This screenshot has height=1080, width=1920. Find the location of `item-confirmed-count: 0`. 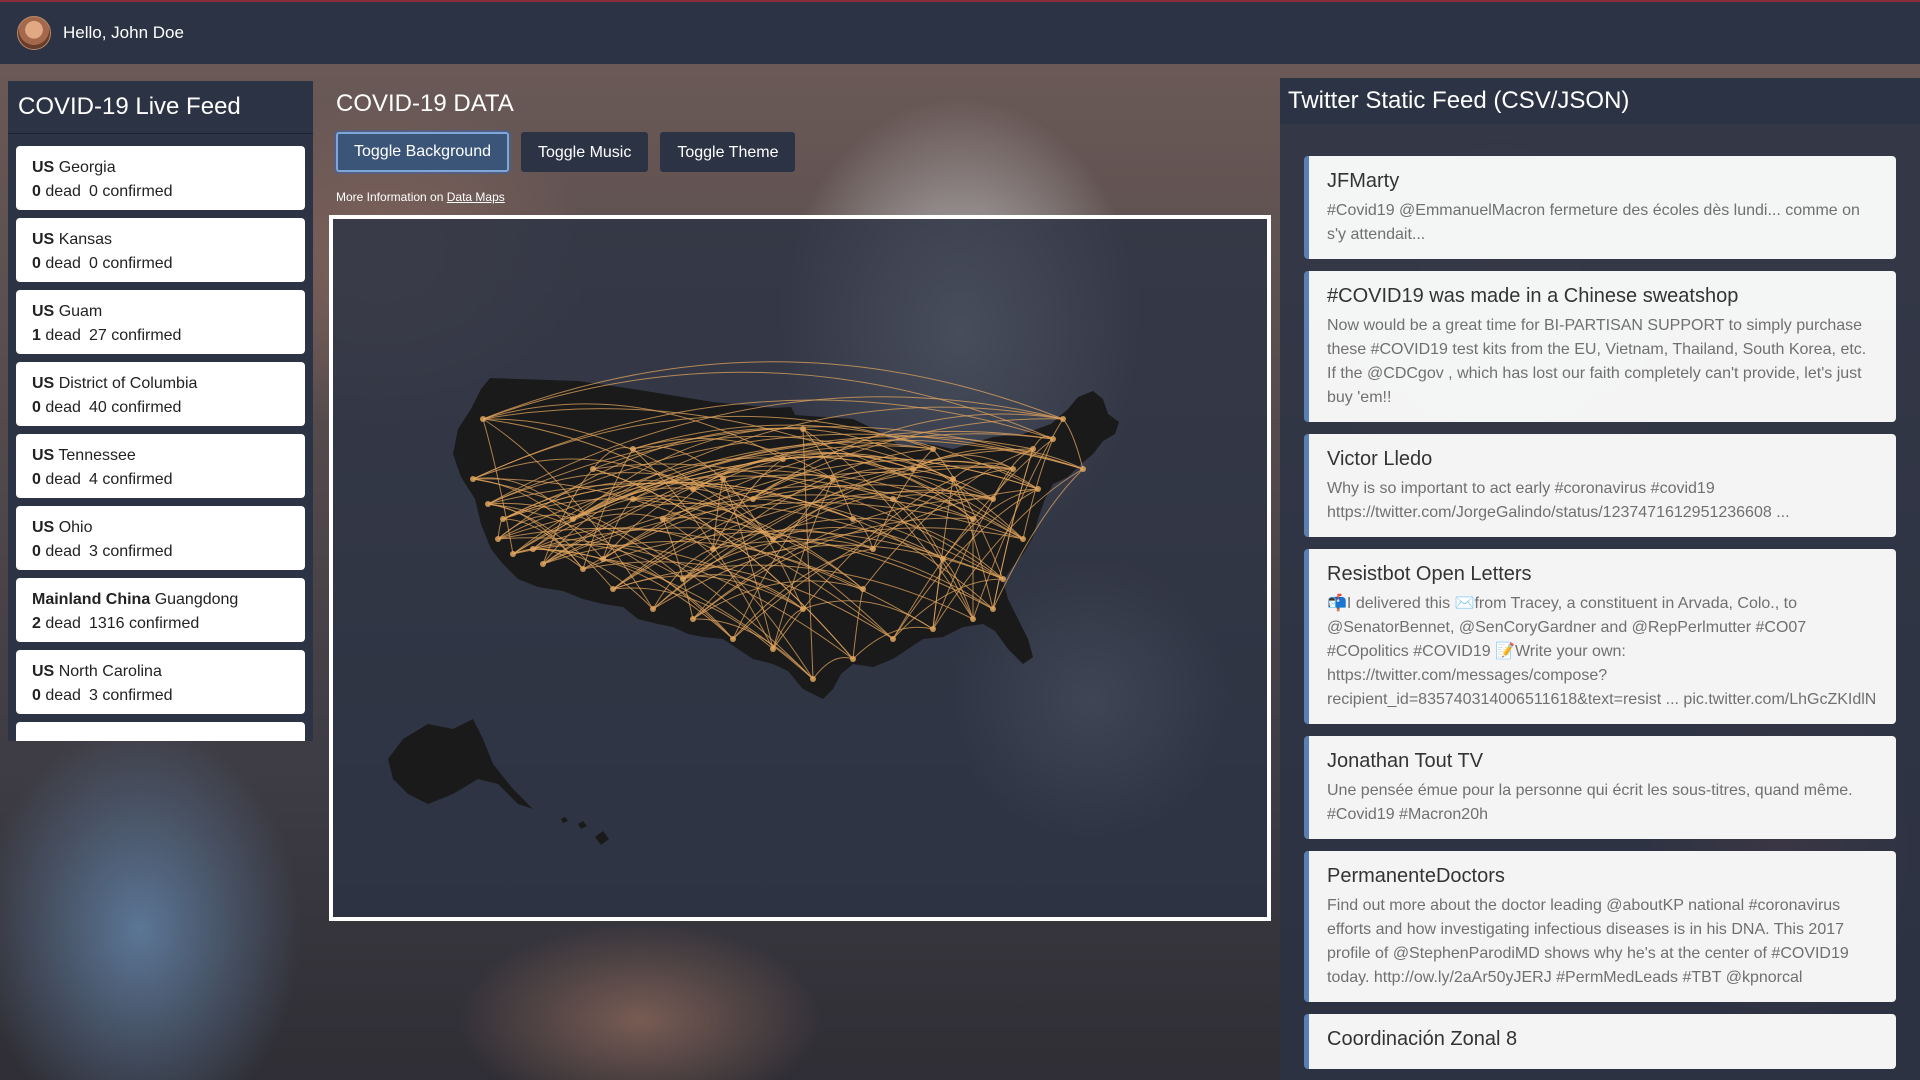

item-confirmed-count: 0 is located at coordinates (93, 263).